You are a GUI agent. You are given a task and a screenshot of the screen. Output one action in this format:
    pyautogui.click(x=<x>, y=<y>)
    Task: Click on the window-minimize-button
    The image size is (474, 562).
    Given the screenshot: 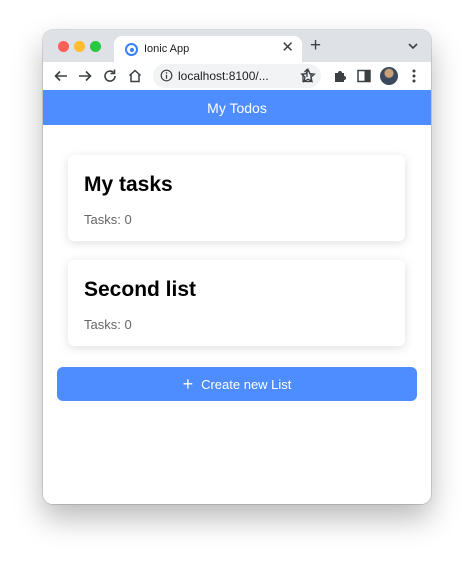 What is the action you would take?
    pyautogui.click(x=79, y=46)
    